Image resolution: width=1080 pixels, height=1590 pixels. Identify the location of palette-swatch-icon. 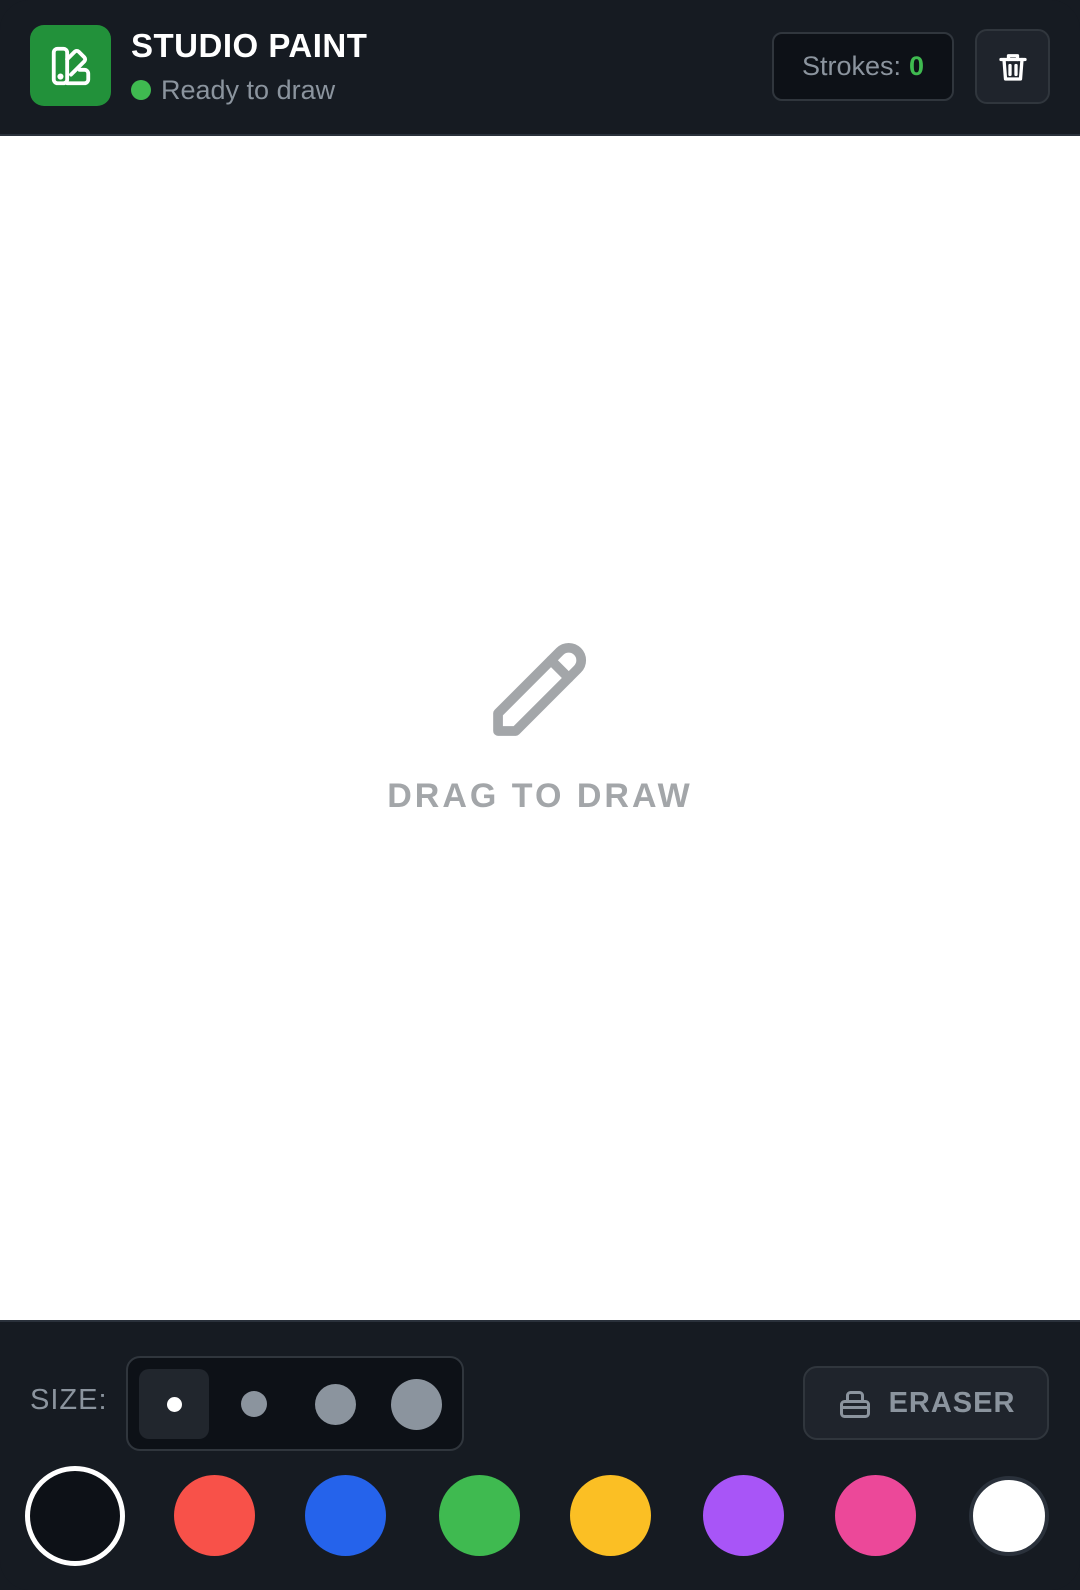
(70, 65).